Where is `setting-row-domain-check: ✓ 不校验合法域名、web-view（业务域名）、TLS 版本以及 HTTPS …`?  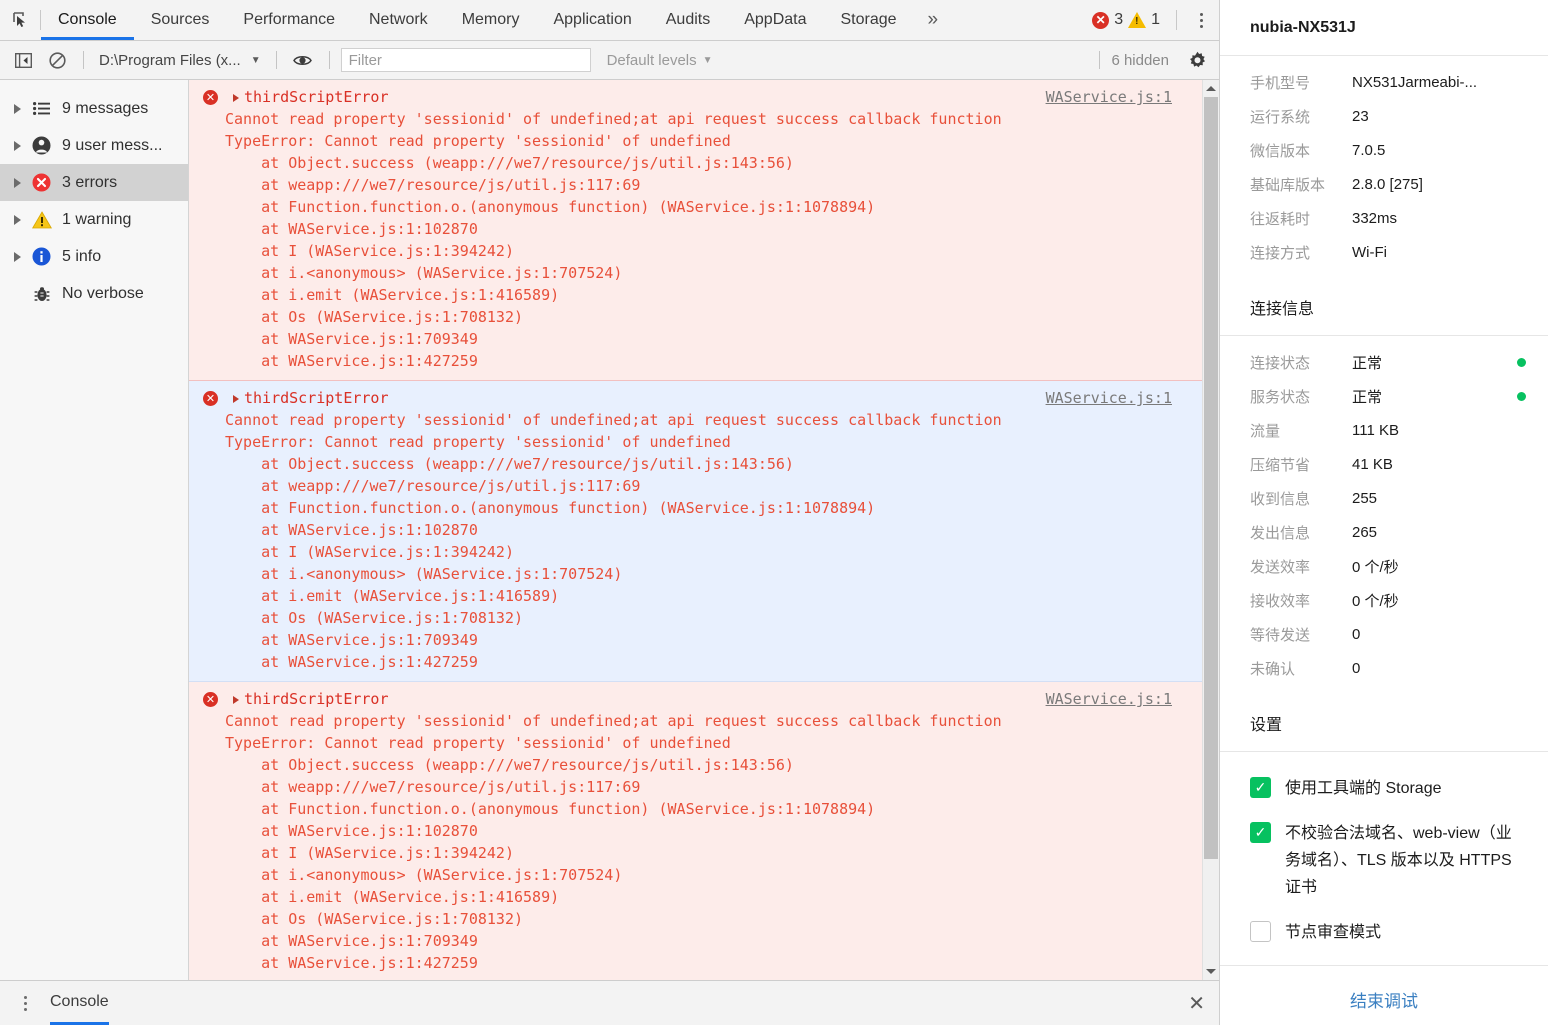 setting-row-domain-check: ✓ 不校验合法域名、web-view（业务域名）、TLS 版本以及 HTTPS … is located at coordinates (1384, 860).